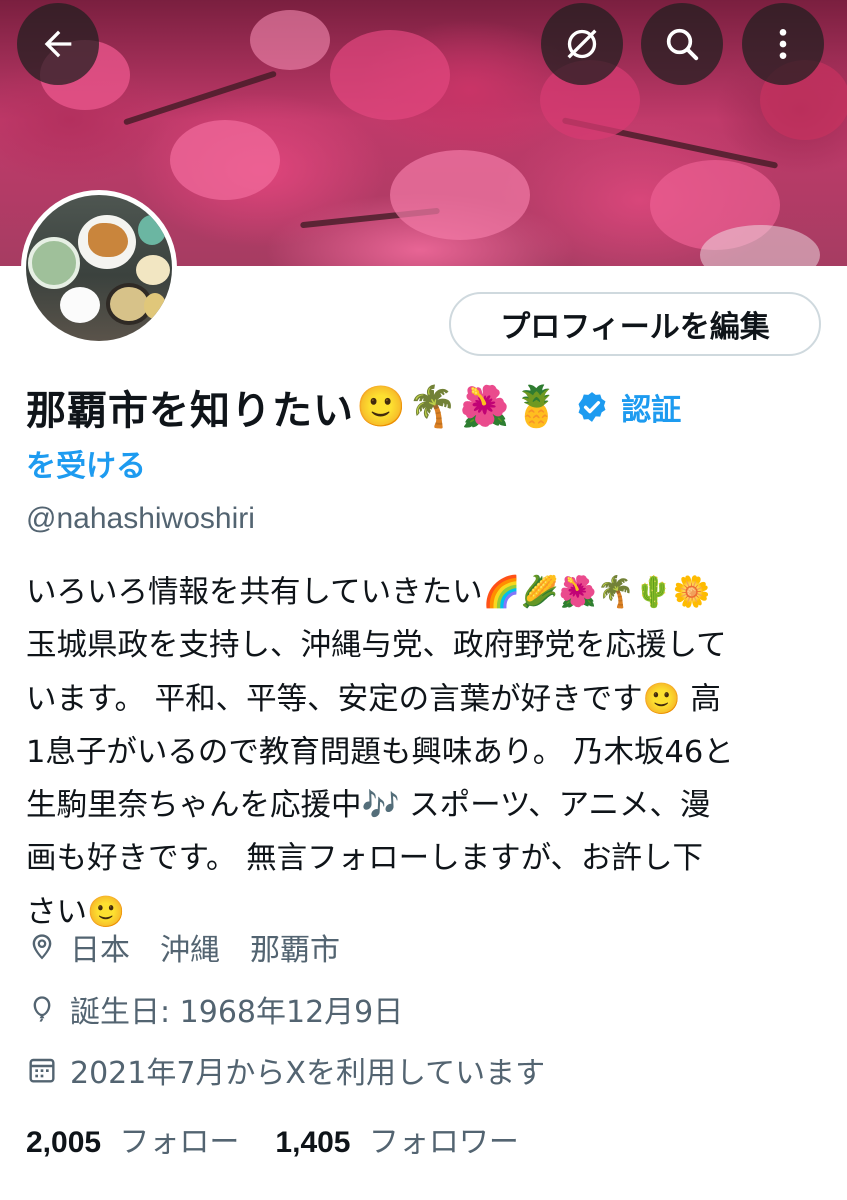 Image resolution: width=847 pixels, height=1200 pixels. I want to click on pineapple-emoji: 🍍, so click(536, 407).